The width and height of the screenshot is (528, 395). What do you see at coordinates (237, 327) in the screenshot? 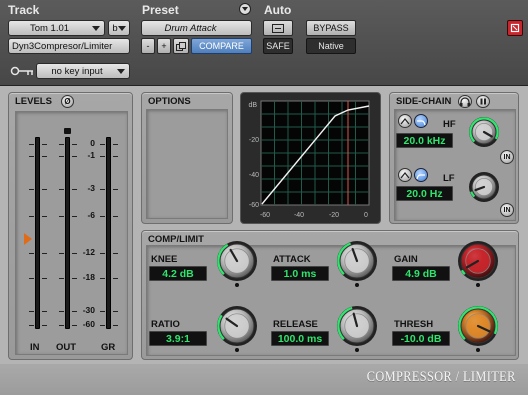
I see `ratio-knob` at bounding box center [237, 327].